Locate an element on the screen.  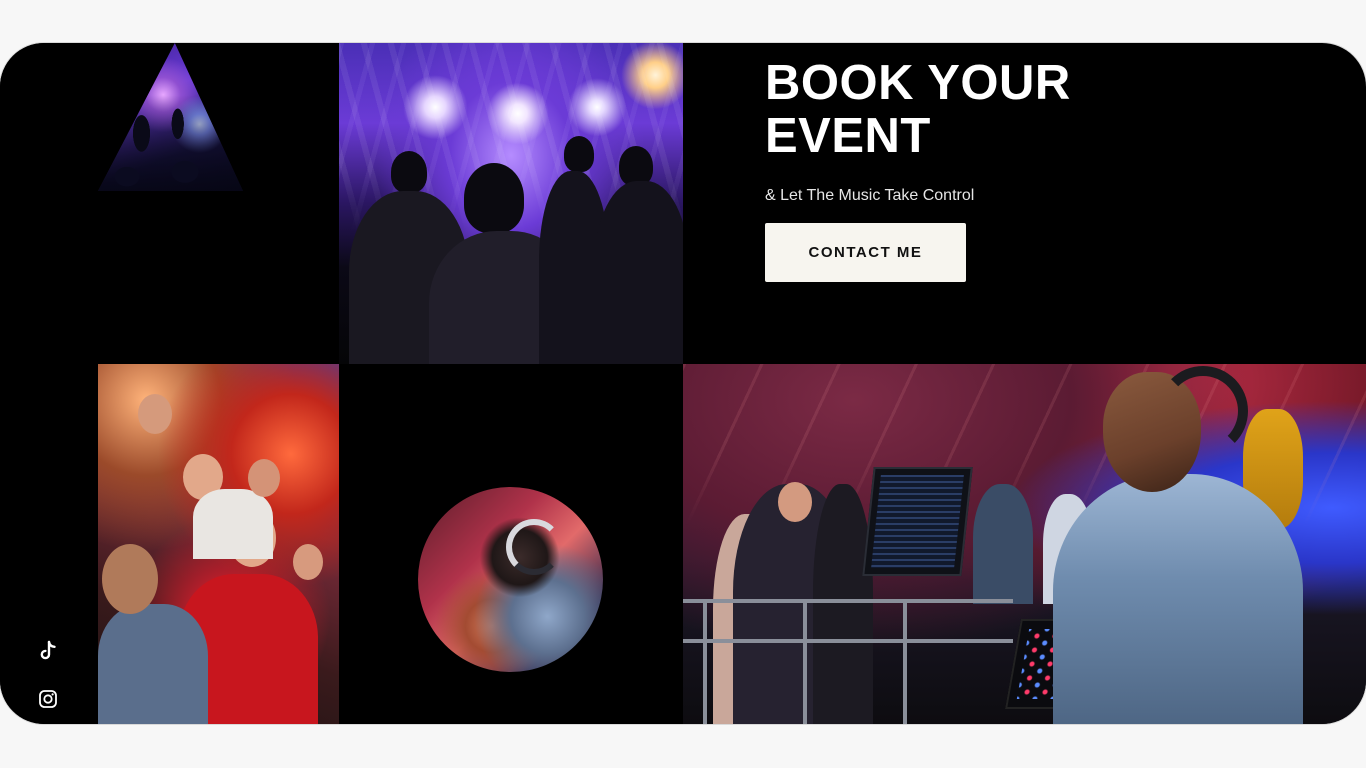
instagram-link is located at coordinates (48, 699).